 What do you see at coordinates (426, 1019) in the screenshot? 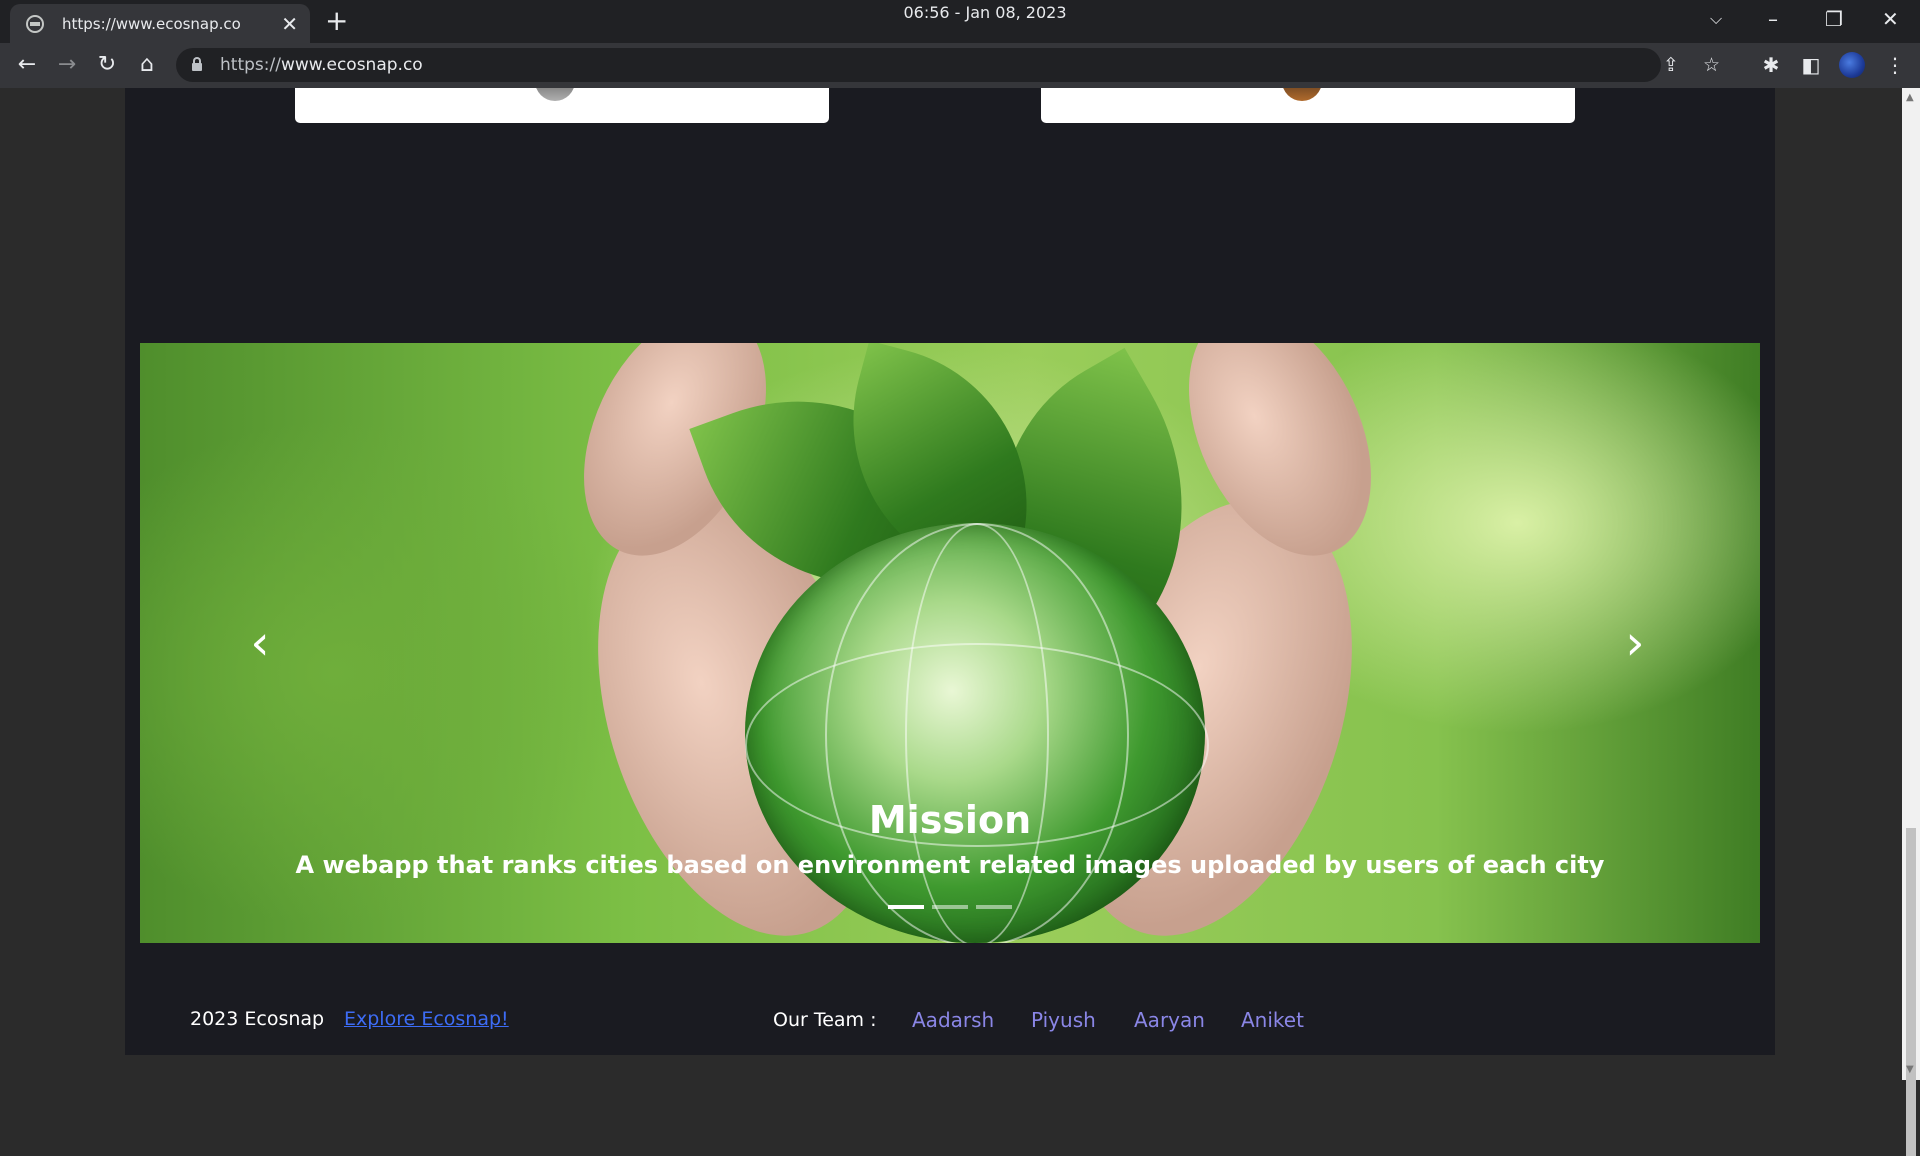
I see `explore-link: Explore Ecosnap!` at bounding box center [426, 1019].